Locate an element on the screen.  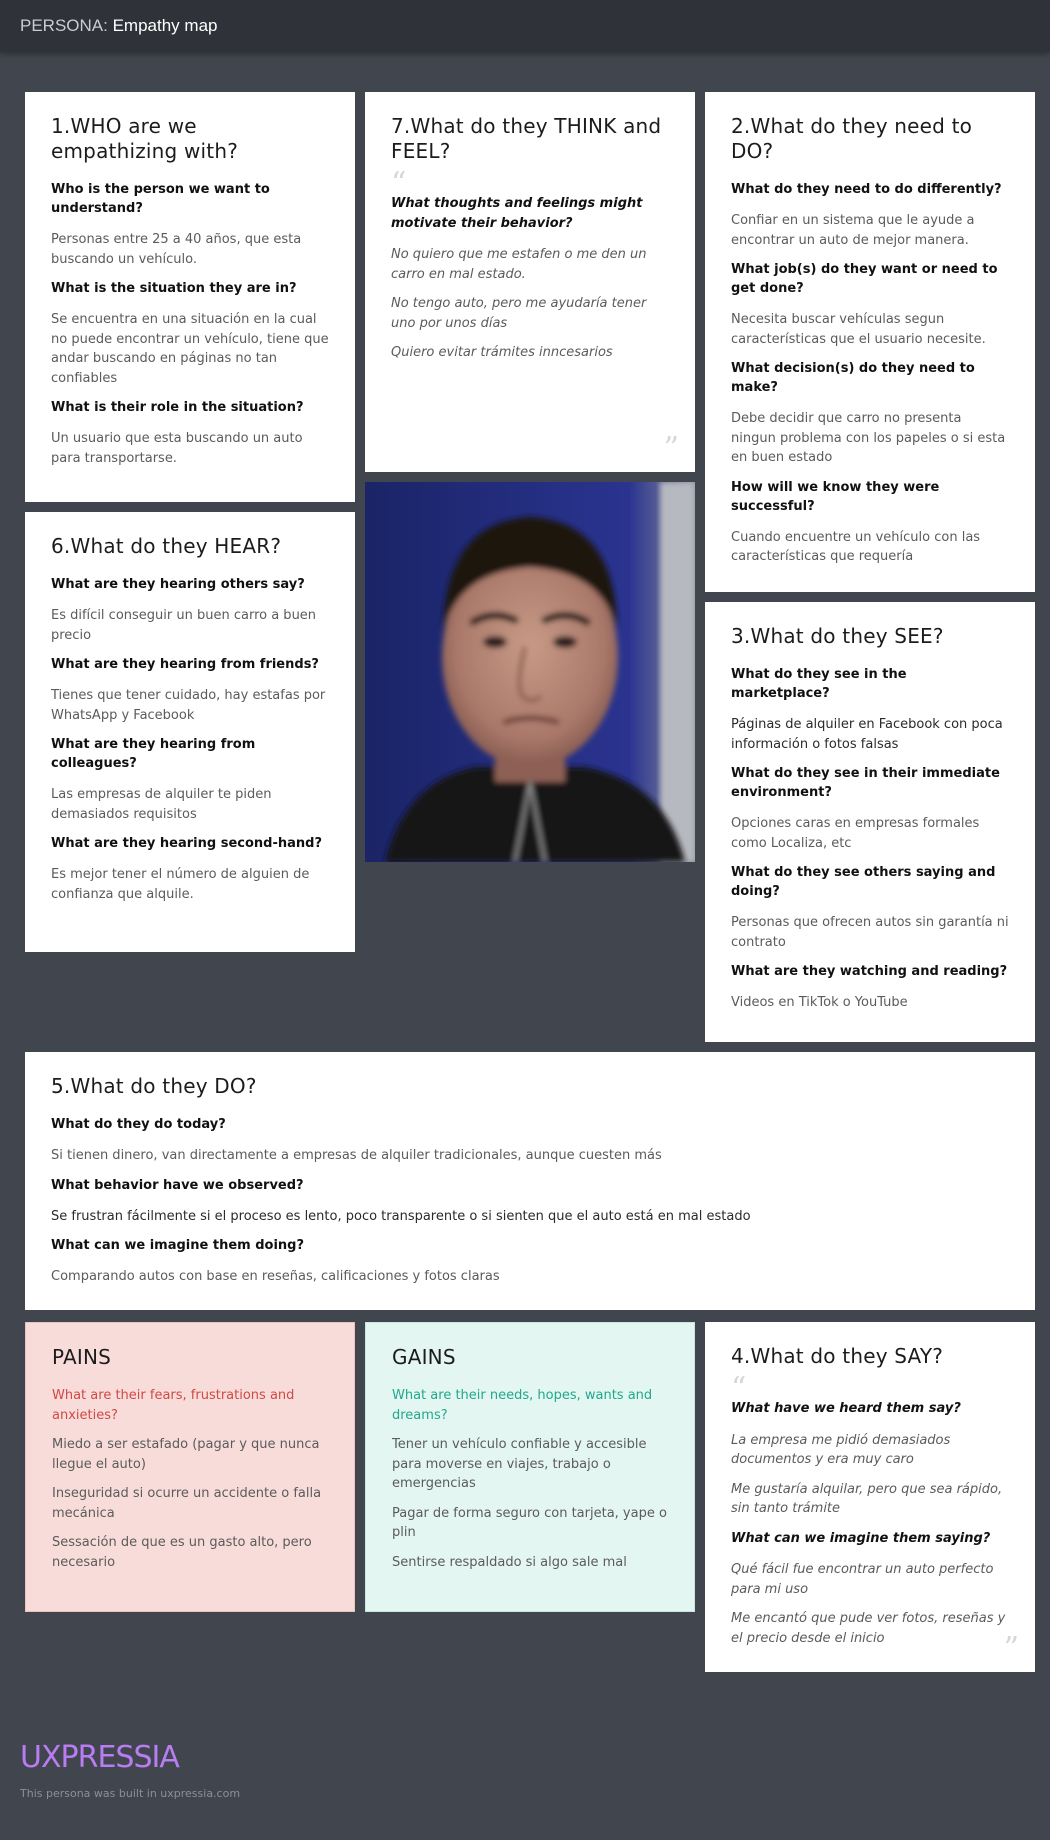
uxpressia-logo: UXPRESSIA is located at coordinates (100, 1757).